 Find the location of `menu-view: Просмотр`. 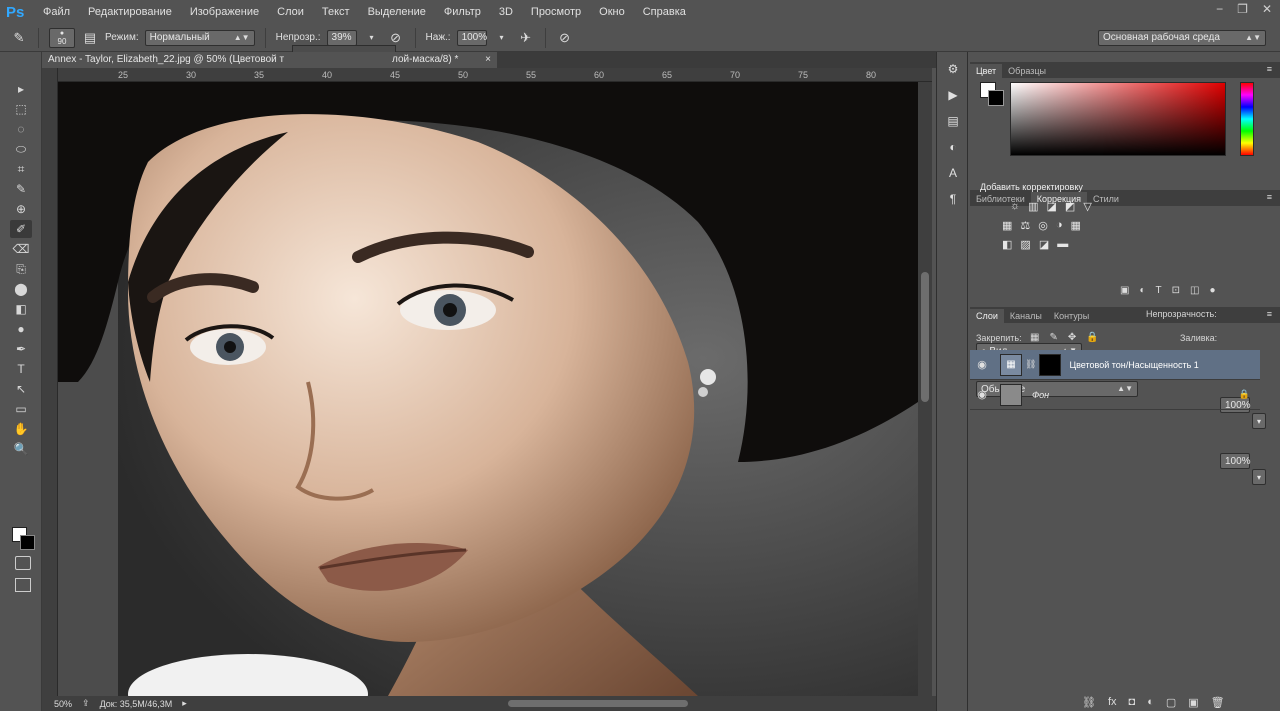

menu-view: Просмотр is located at coordinates (556, 12).